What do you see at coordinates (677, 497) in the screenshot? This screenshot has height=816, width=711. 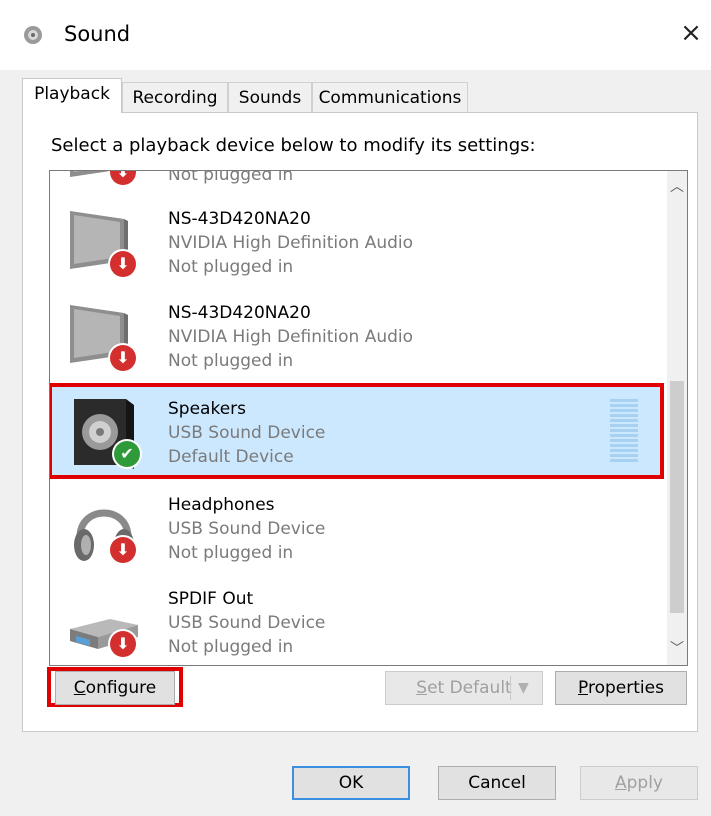 I see `scrollbar-thumb` at bounding box center [677, 497].